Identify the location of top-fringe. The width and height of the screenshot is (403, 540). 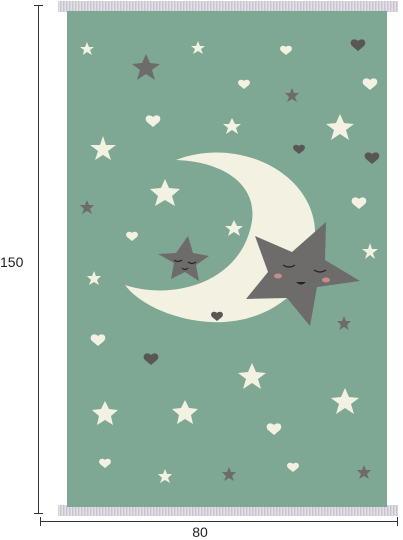
(228, 6).